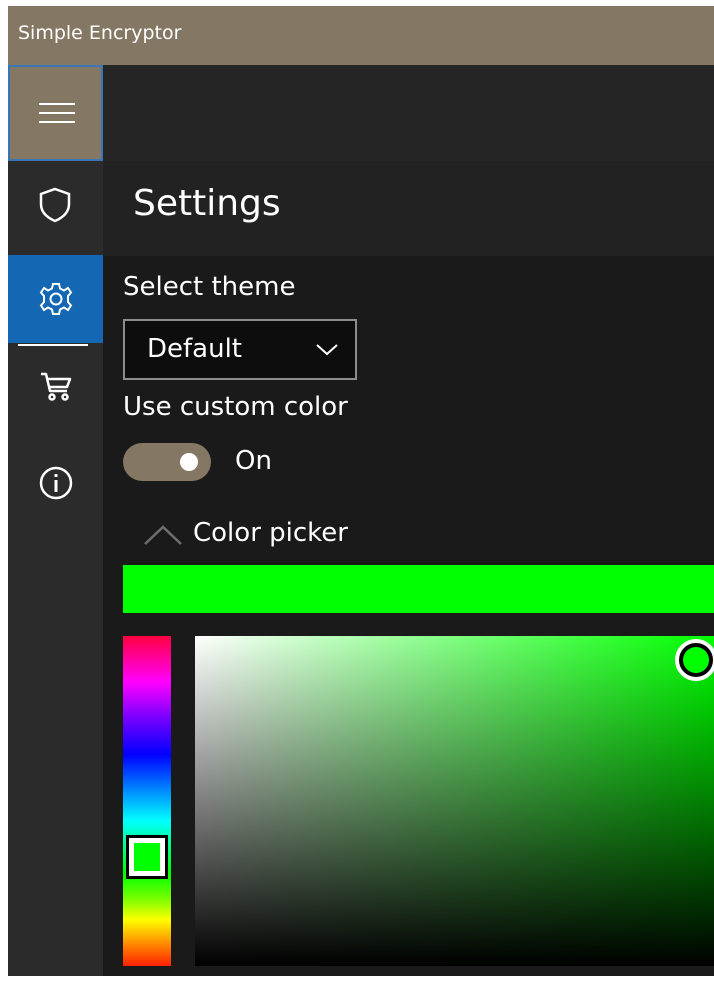  Describe the element at coordinates (57, 104) in the screenshot. I see `hamburger-icon` at that location.